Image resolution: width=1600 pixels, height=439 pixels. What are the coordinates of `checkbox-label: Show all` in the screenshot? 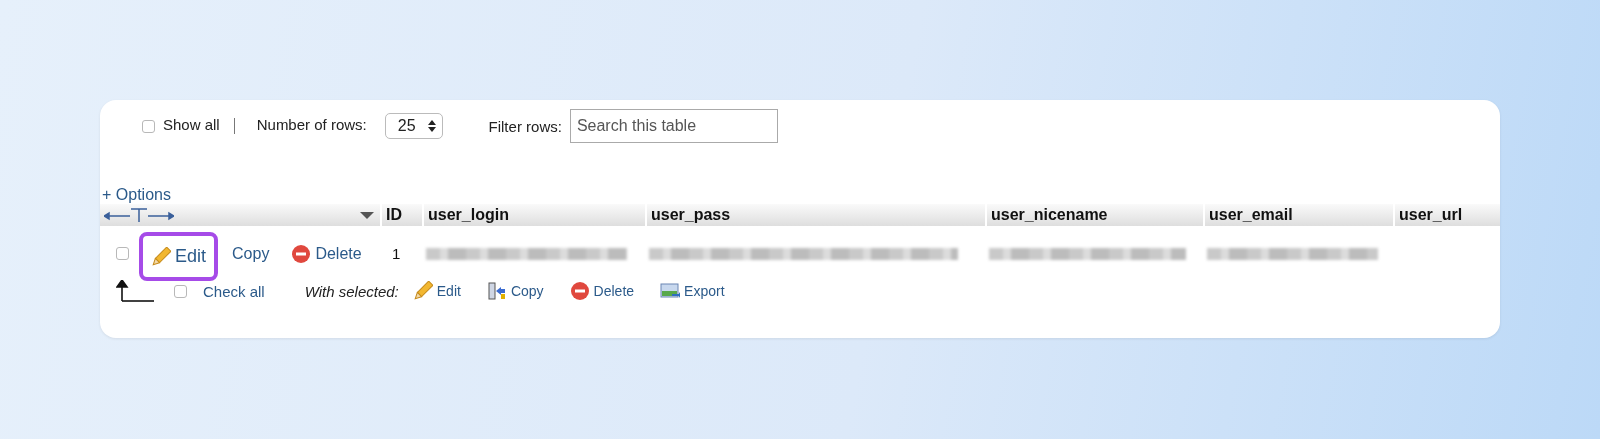 It's located at (191, 124).